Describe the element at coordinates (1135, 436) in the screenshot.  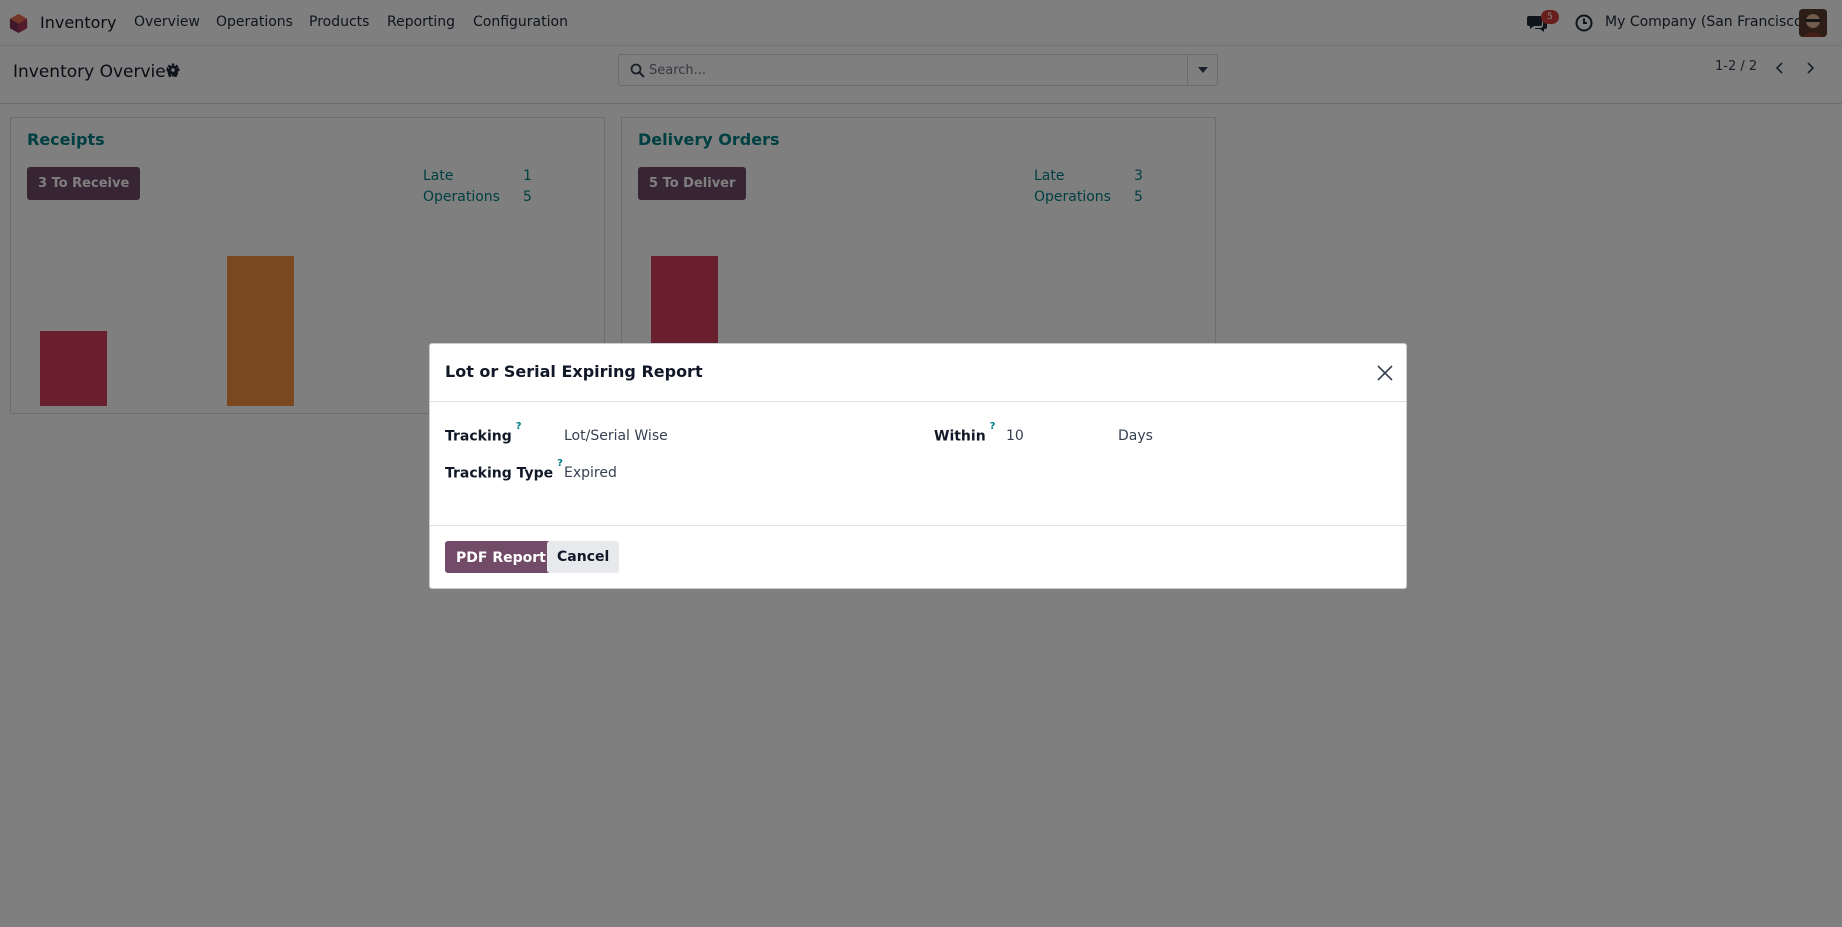
I see `within-unit-label: Days` at that location.